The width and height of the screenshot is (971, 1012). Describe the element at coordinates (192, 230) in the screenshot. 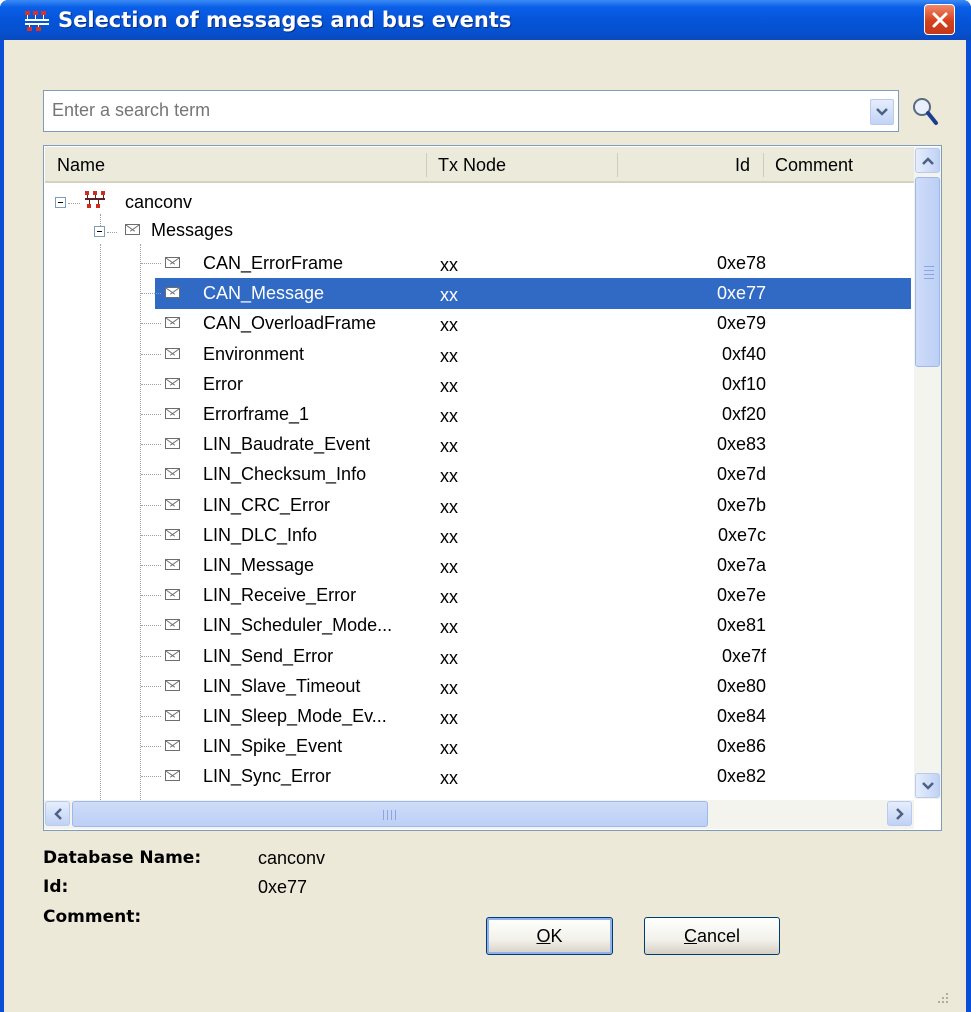

I see `tree-group-label: Messages` at that location.